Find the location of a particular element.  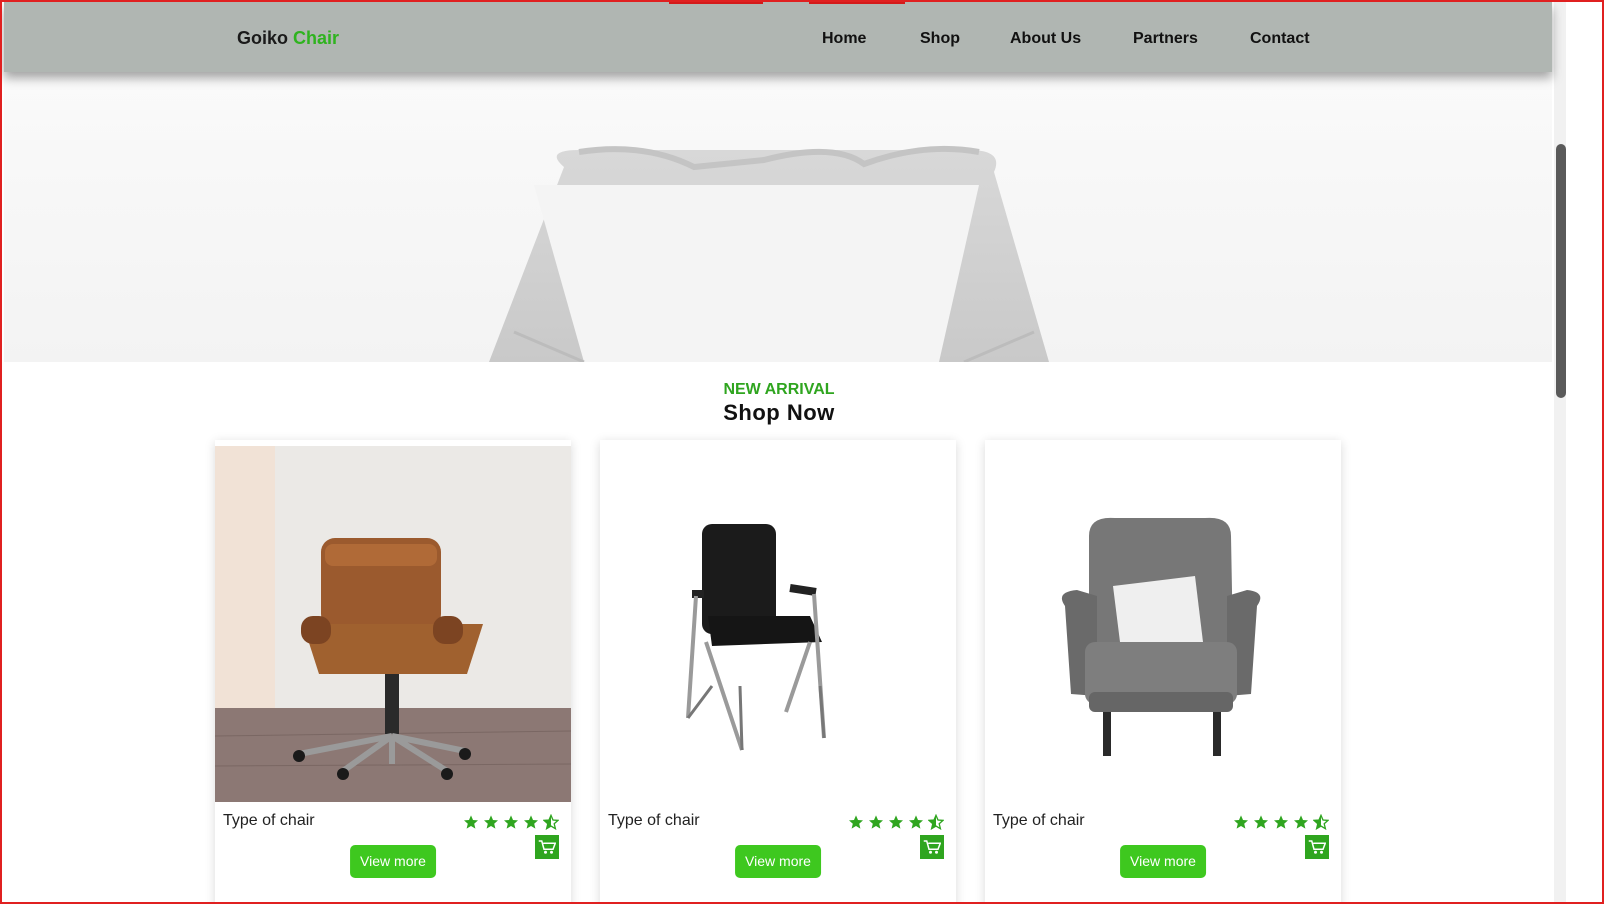

nav-shop: Shop is located at coordinates (940, 39).